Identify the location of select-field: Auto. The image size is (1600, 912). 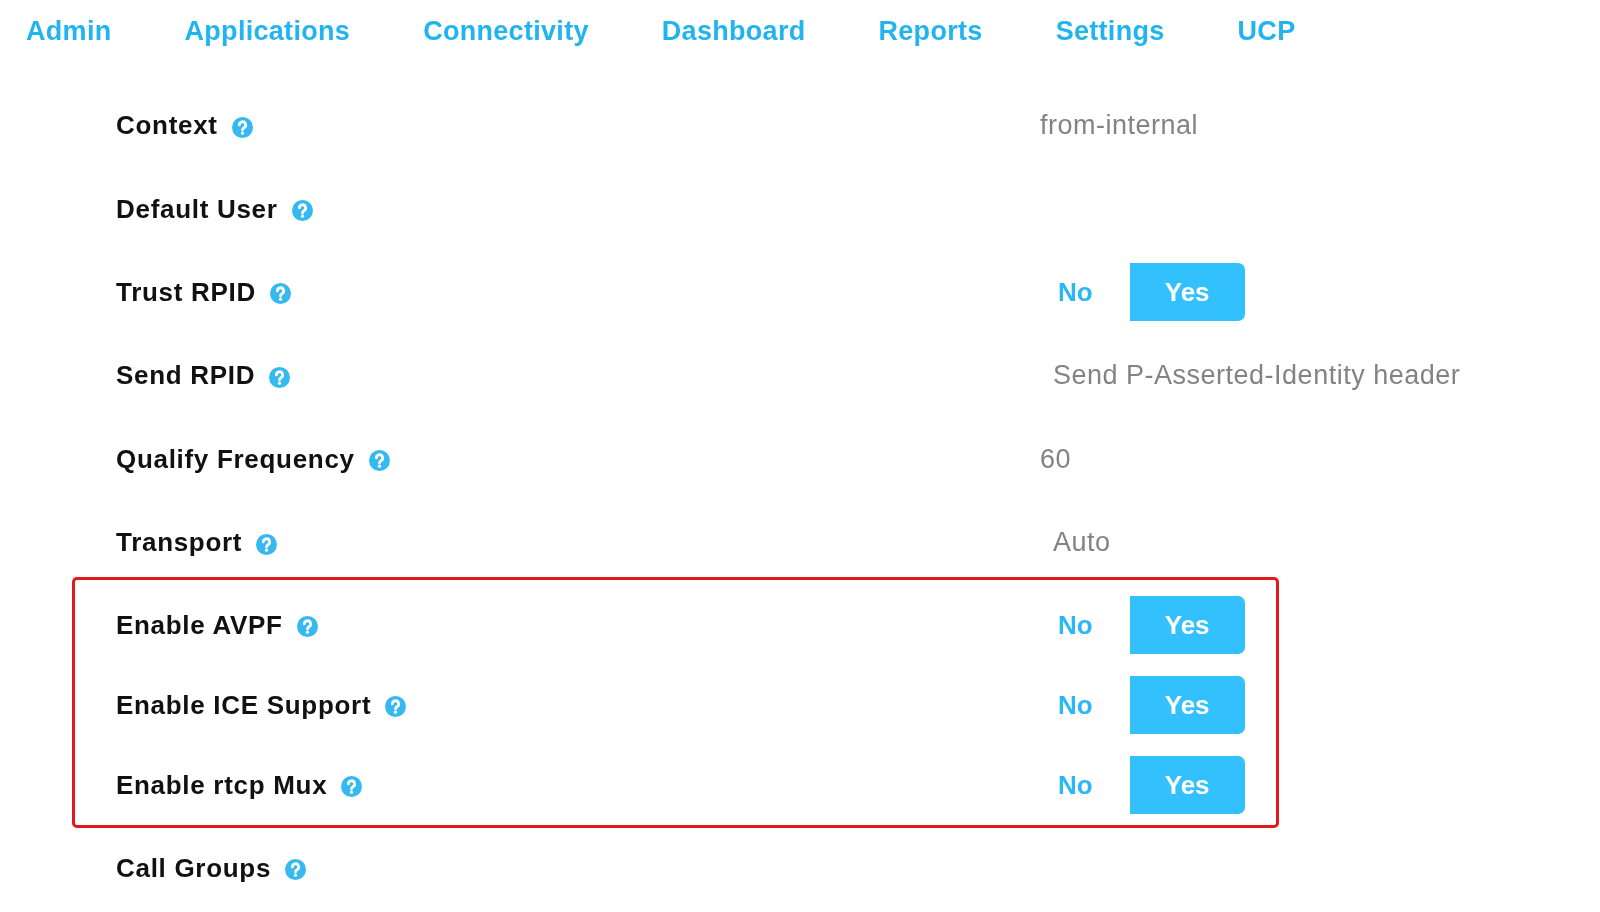
(1082, 543).